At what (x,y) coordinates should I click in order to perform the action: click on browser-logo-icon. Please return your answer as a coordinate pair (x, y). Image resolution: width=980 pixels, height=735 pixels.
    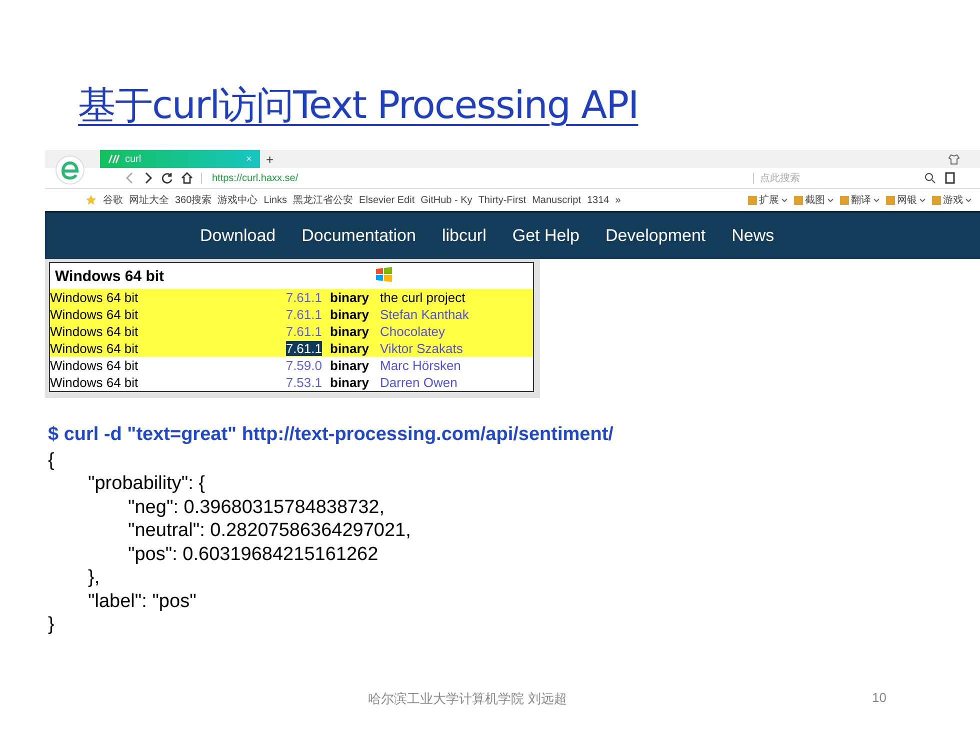
    Looking at the image, I should click on (70, 170).